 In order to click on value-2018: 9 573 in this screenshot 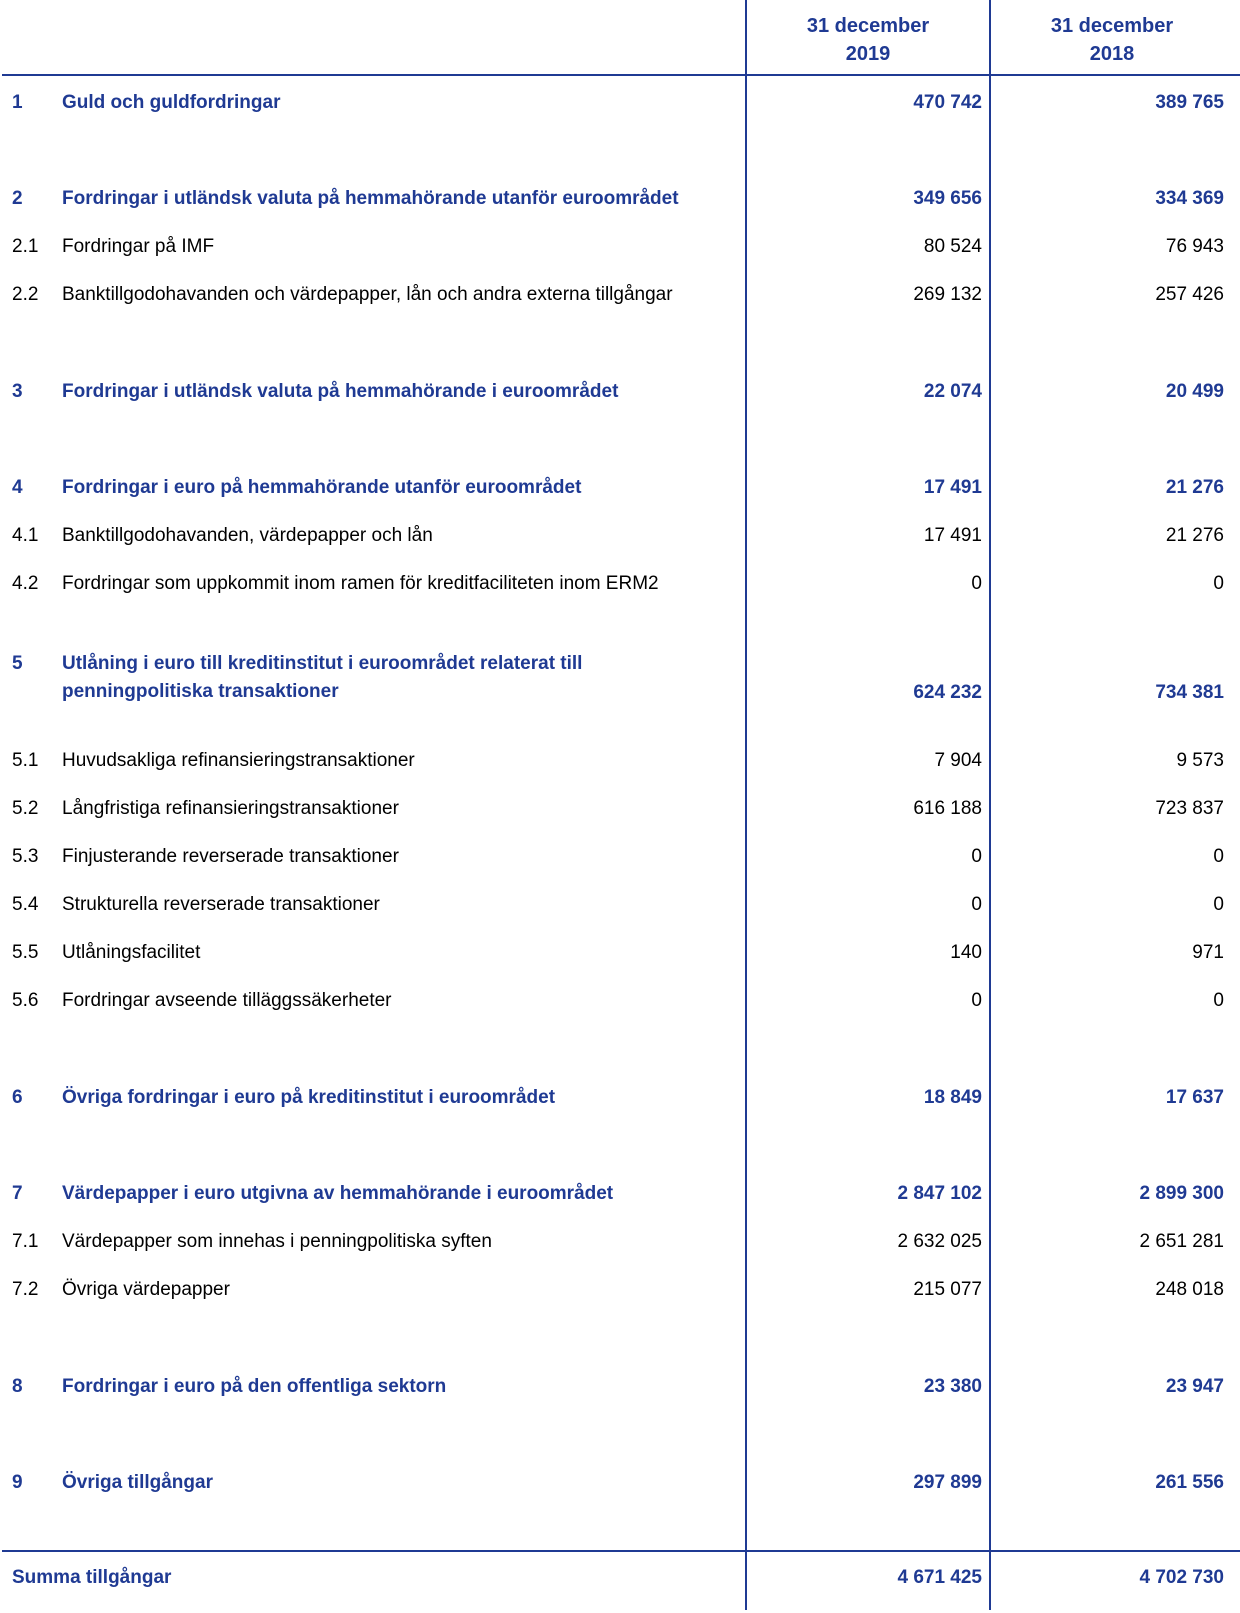, I will do `click(1200, 760)`.